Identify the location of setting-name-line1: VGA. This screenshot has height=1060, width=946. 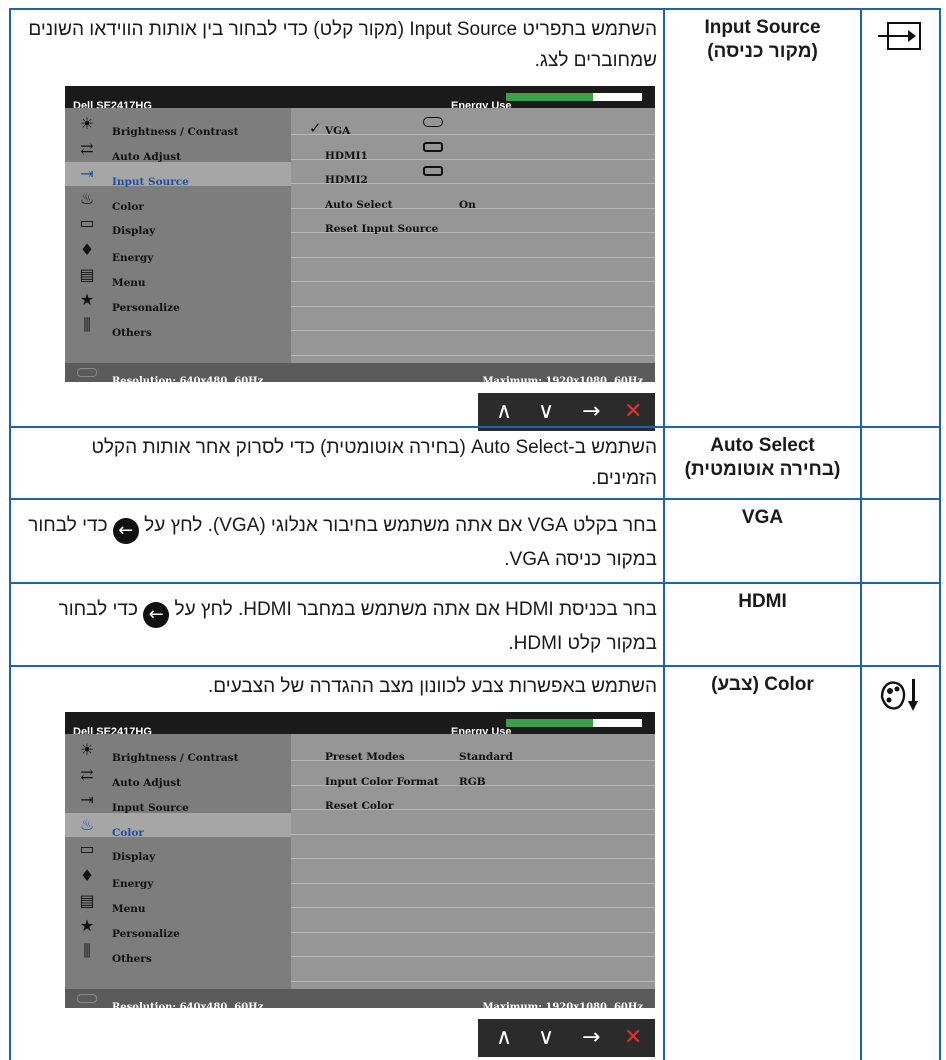
(762, 517).